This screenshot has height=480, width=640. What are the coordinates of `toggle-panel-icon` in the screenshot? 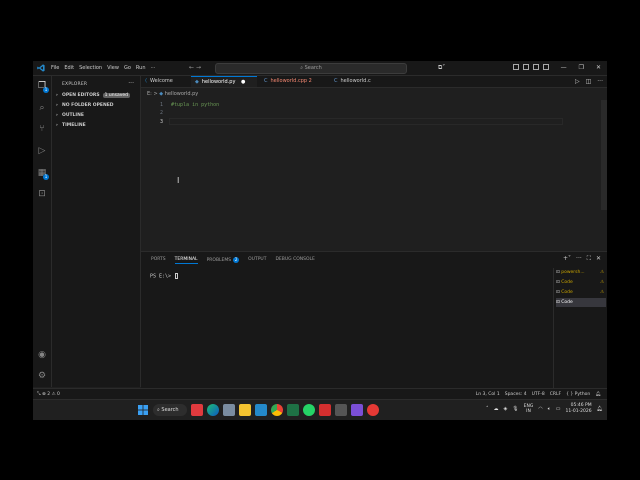 It's located at (526, 67).